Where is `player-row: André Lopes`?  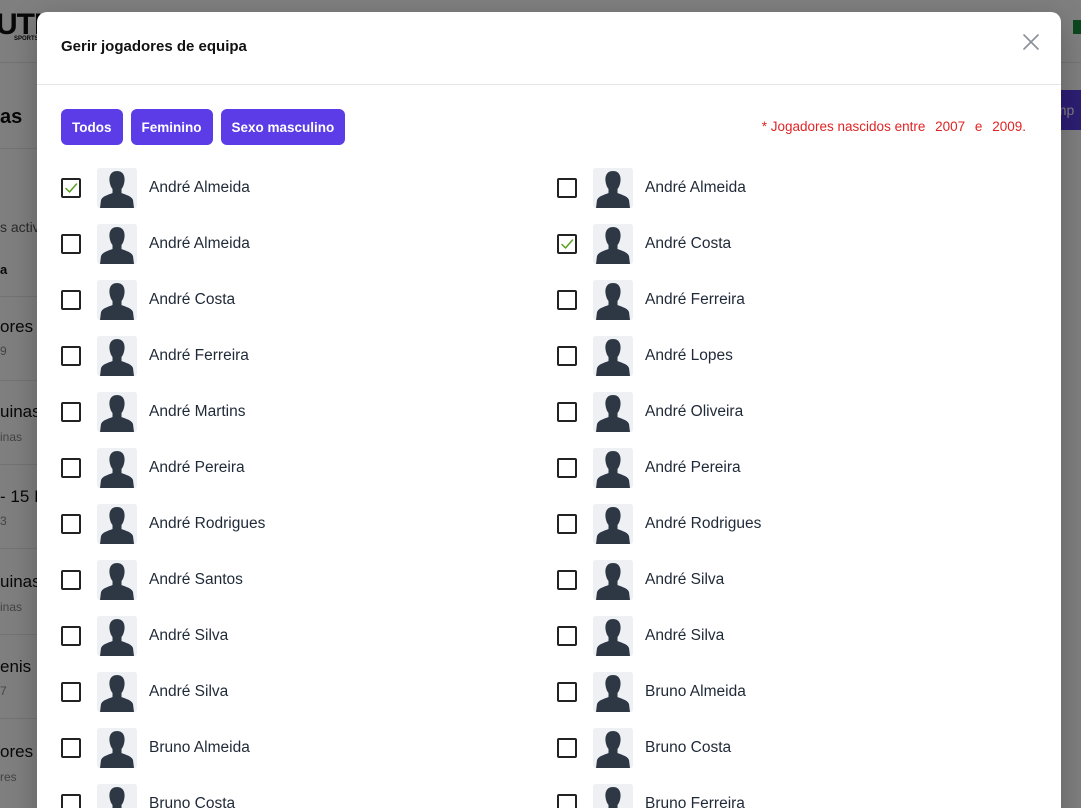 player-row: André Lopes is located at coordinates (805, 356).